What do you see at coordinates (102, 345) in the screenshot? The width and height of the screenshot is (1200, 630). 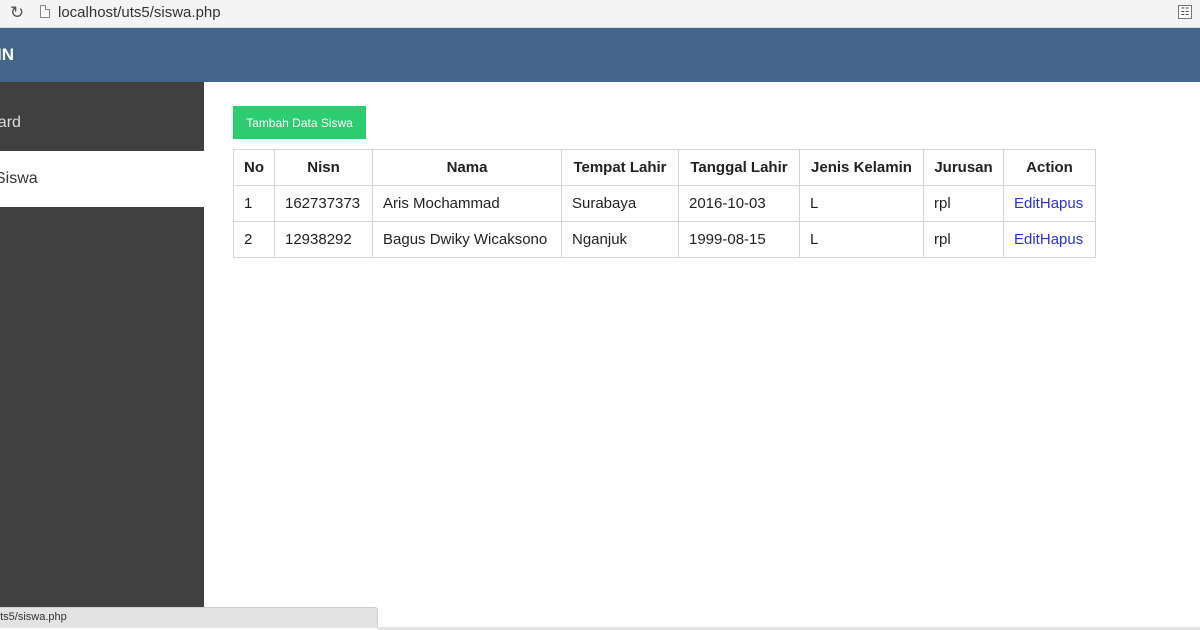 I see `sidebar: board Siswa` at bounding box center [102, 345].